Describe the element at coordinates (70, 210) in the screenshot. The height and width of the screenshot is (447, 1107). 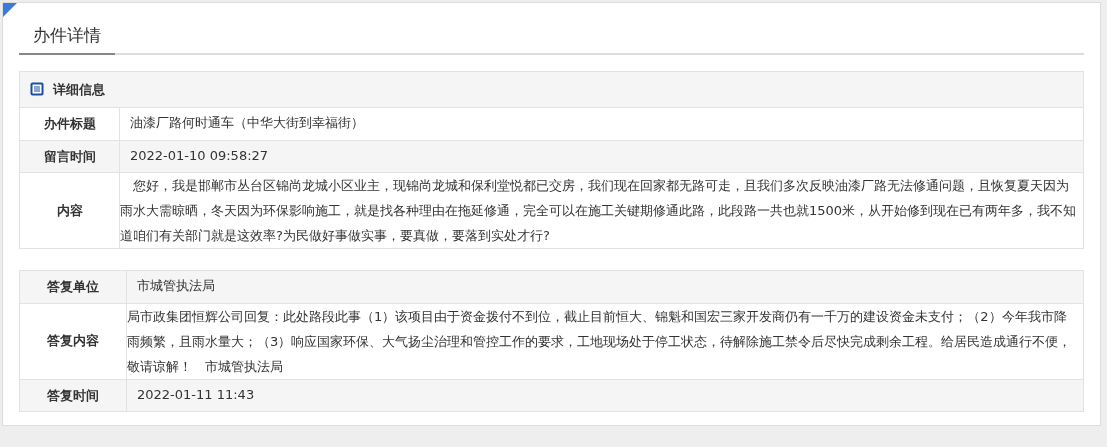
I see `field-label: 内容` at that location.